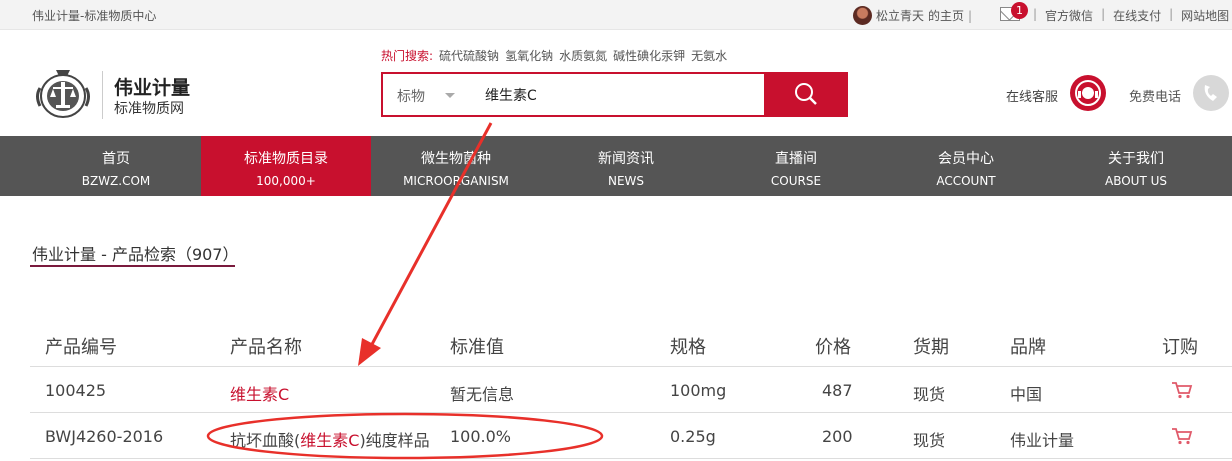 This screenshot has width=1232, height=461. Describe the element at coordinates (63, 94) in the screenshot. I see `logo-emblem-icon` at that location.